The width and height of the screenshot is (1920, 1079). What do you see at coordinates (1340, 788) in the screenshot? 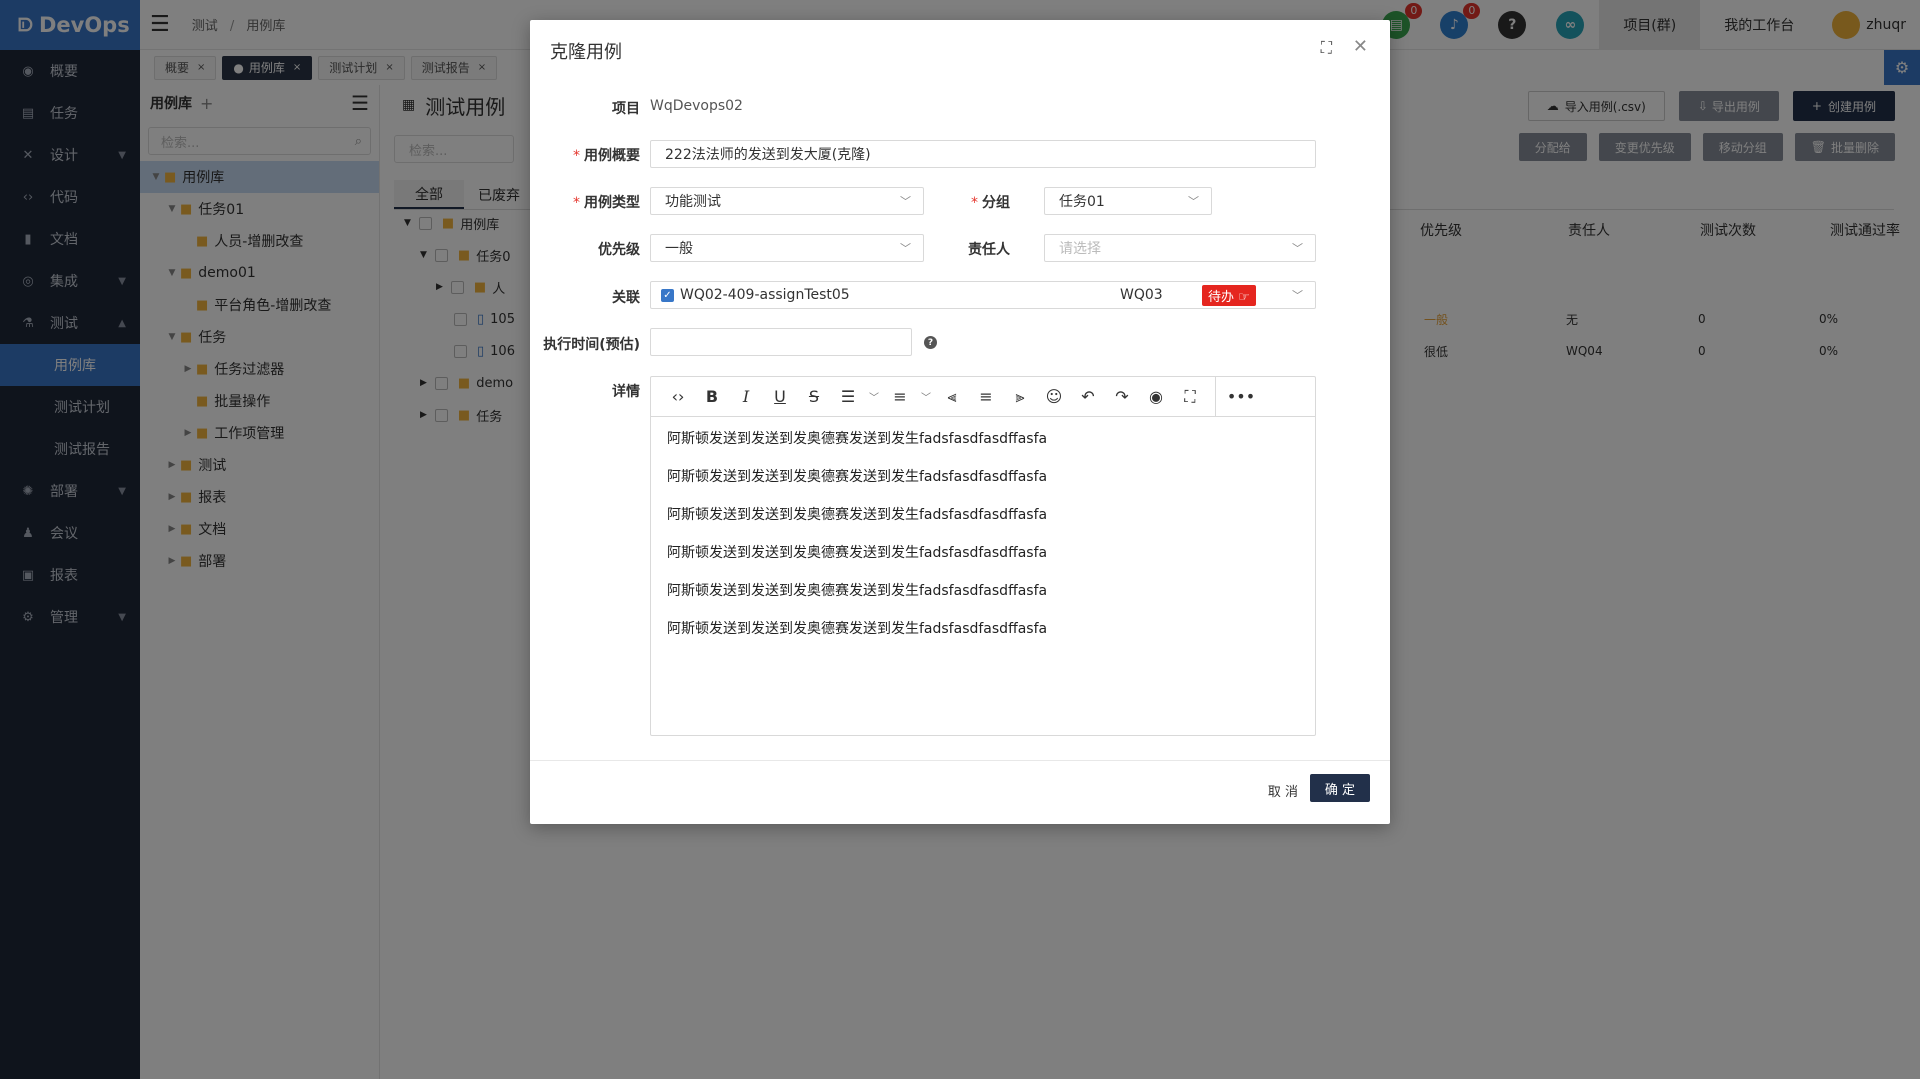
I see `confirm-button: 确 定` at bounding box center [1340, 788].